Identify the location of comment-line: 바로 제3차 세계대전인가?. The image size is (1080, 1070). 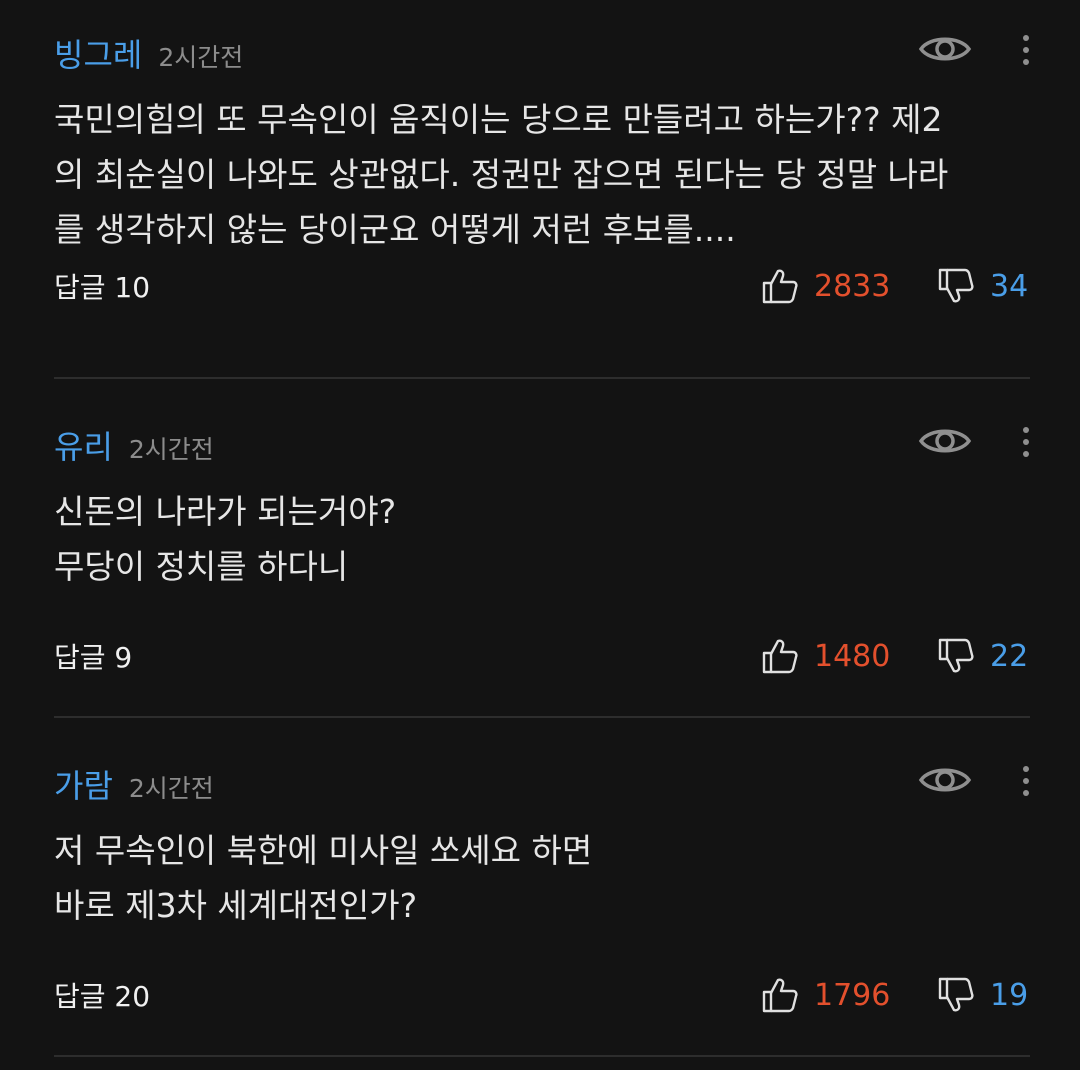
(236, 905).